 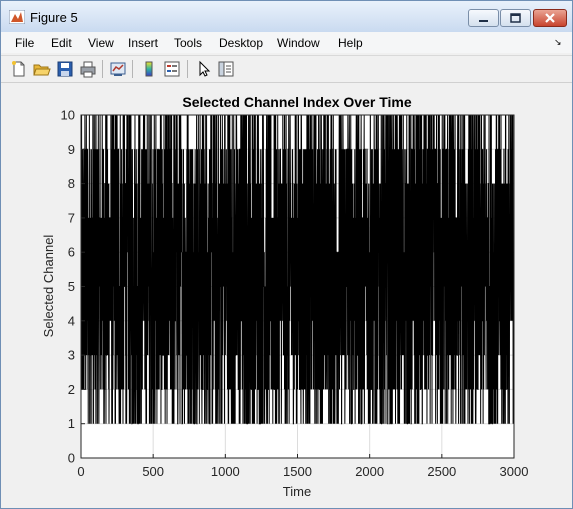 I want to click on link-plot-icon, so click(x=118, y=69).